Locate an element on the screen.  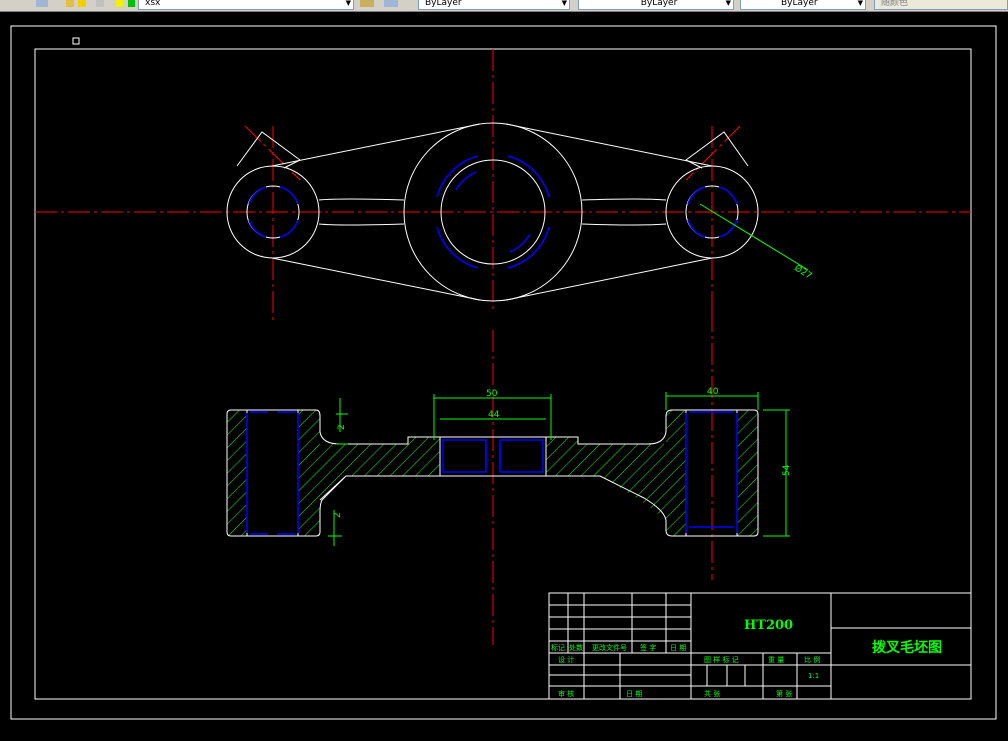
hdr-count: 处数 is located at coordinates (576, 647).